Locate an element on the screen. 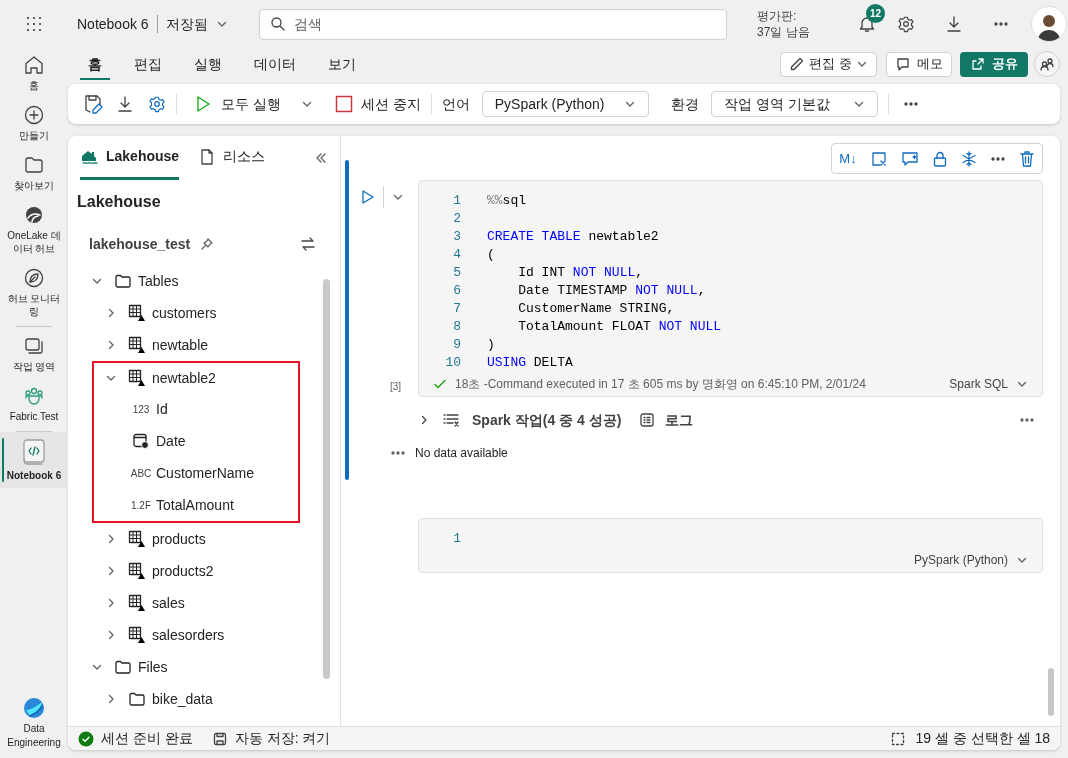  cell-selection-count: 19 셀 중 선택한 셀 18 is located at coordinates (982, 738).